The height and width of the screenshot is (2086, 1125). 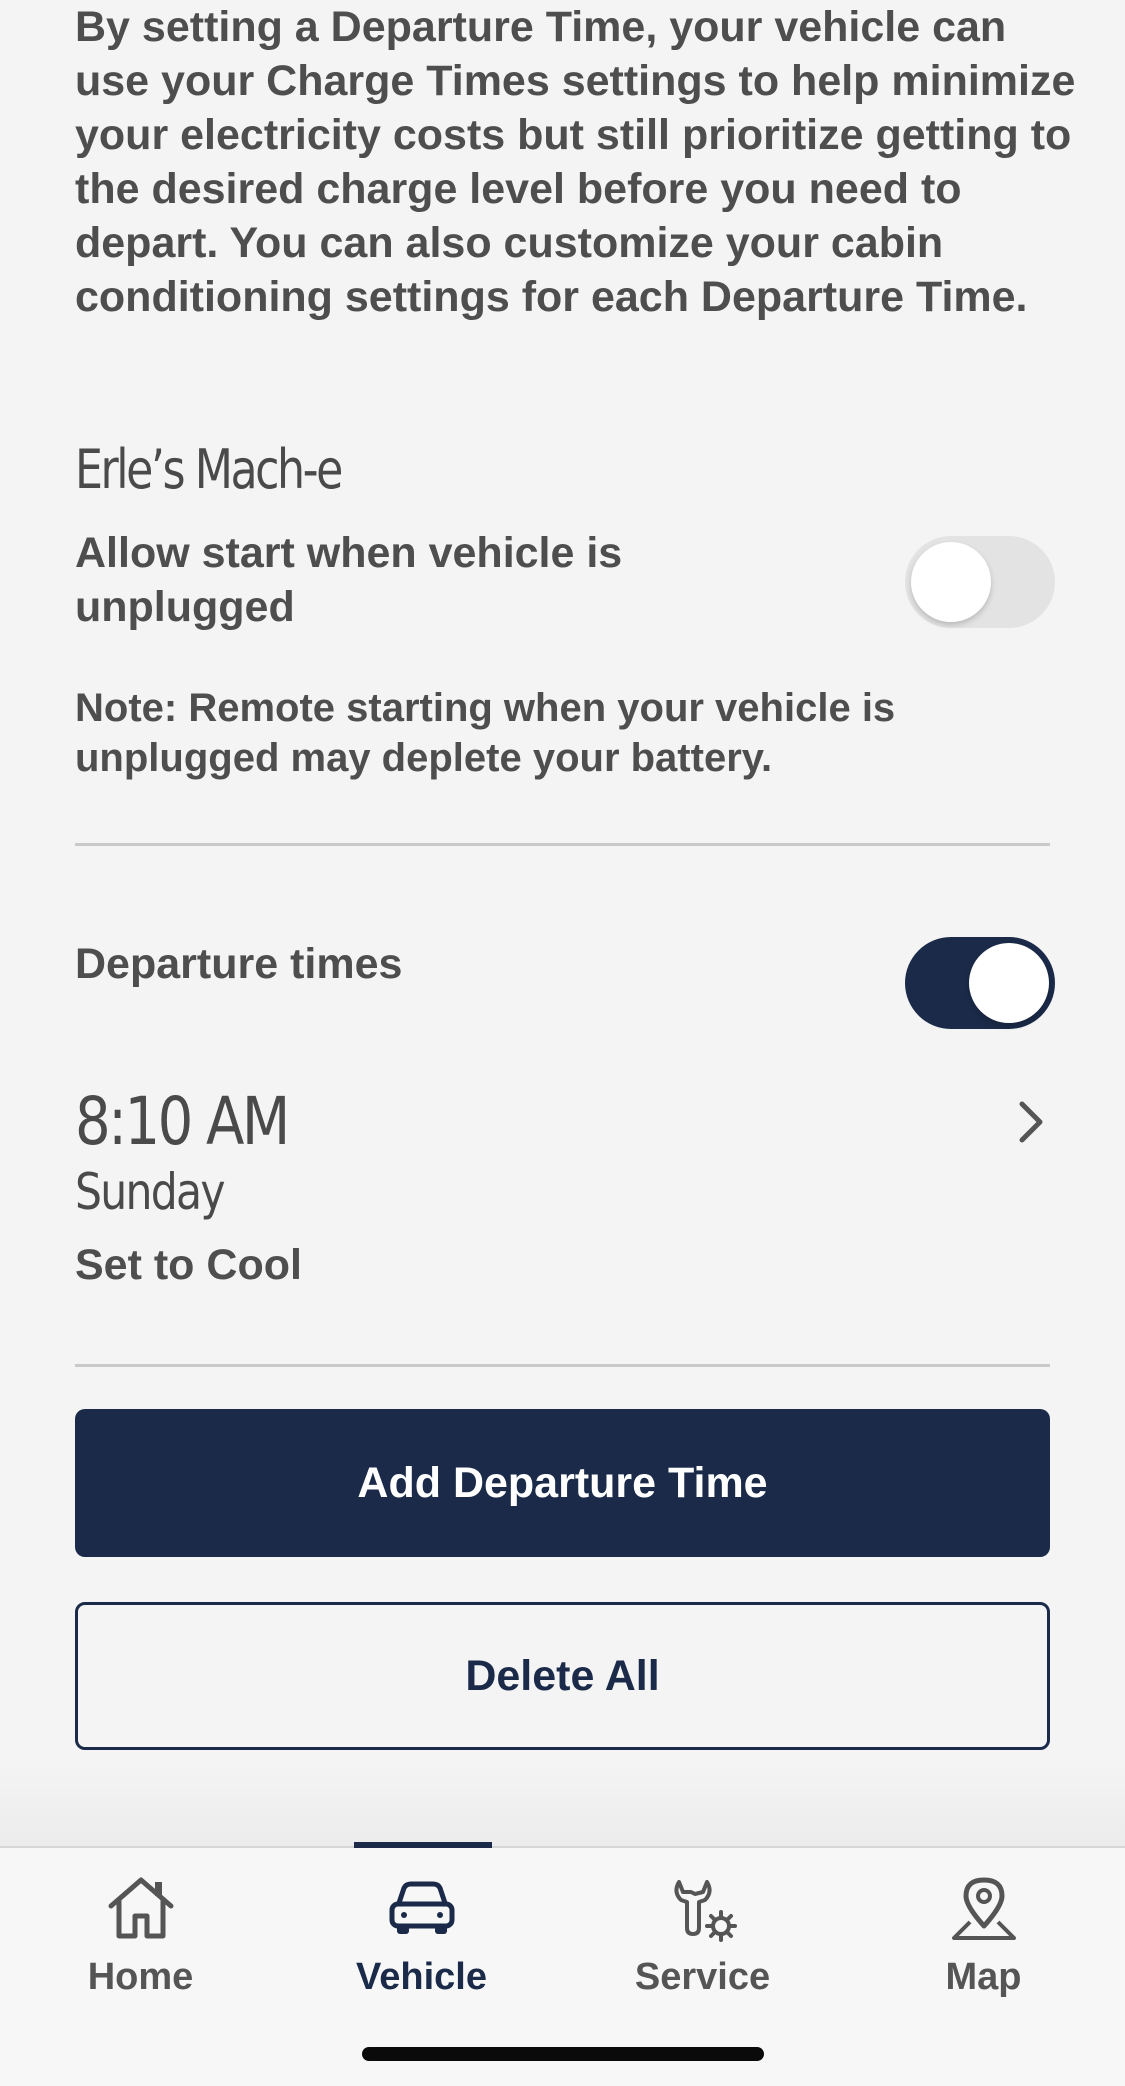 I want to click on chevron-right-icon, so click(x=1031, y=1122).